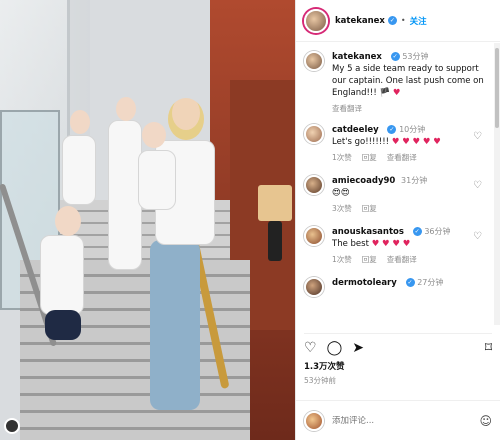  Describe the element at coordinates (358, 348) in the screenshot. I see `share-icon: ➤` at that location.